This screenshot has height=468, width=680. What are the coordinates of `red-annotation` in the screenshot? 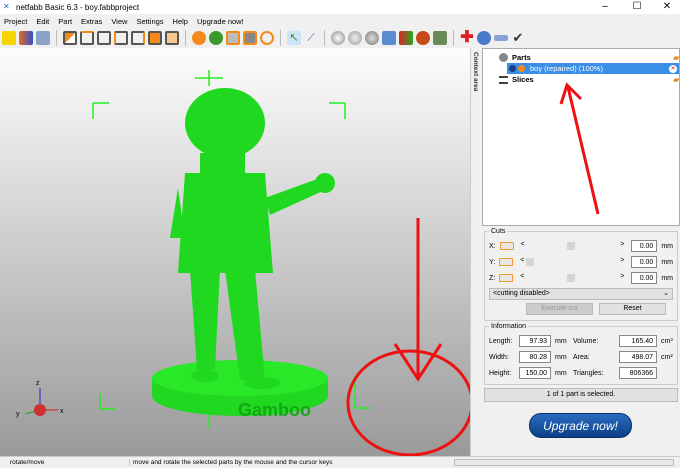 It's located at (410, 337).